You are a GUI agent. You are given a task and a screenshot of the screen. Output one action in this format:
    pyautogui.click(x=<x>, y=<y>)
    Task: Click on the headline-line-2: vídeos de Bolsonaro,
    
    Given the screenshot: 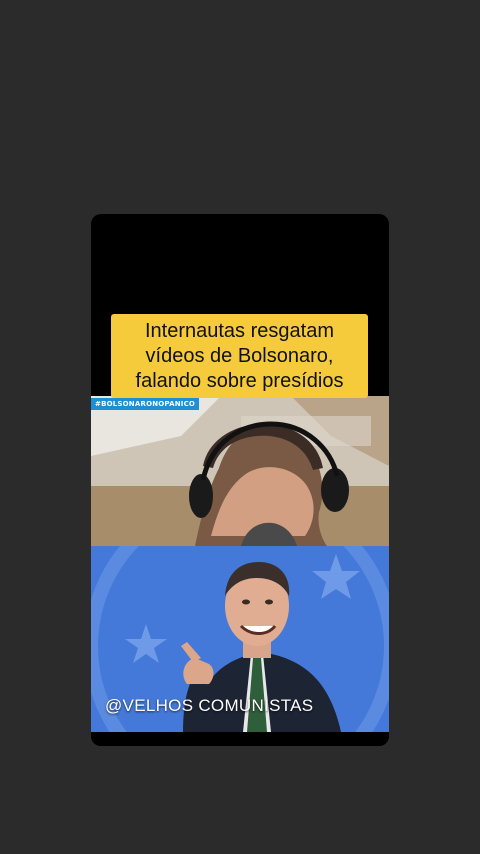 What is the action you would take?
    pyautogui.click(x=239, y=355)
    